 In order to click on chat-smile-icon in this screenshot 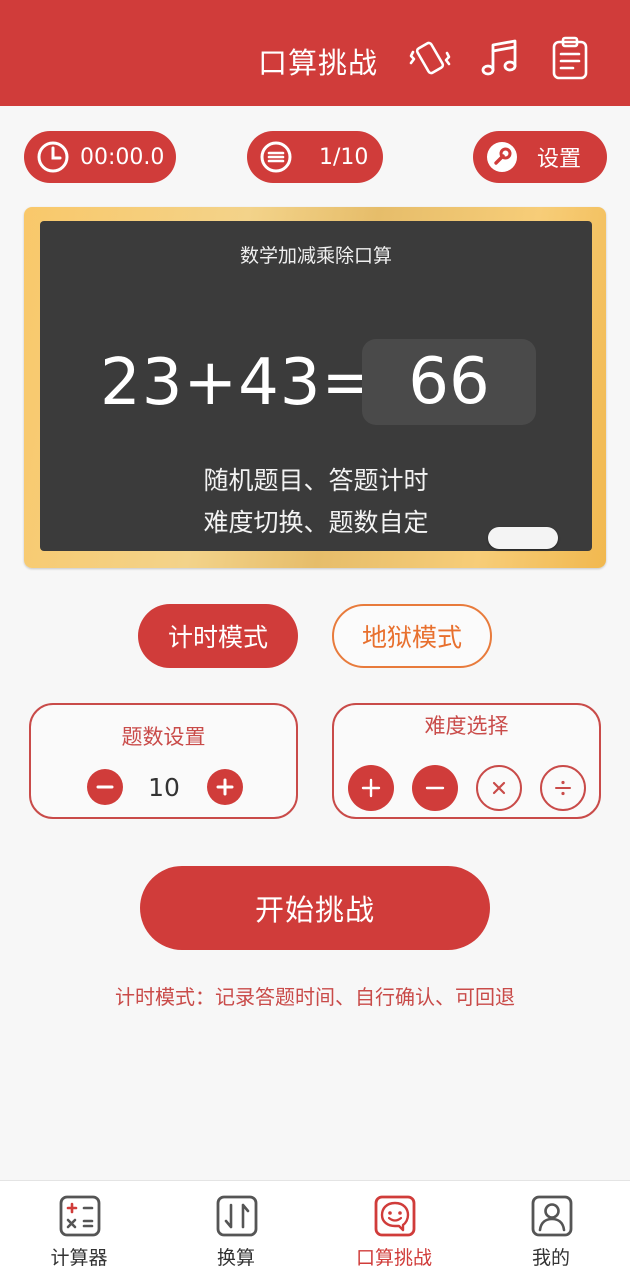, I will do `click(395, 1216)`.